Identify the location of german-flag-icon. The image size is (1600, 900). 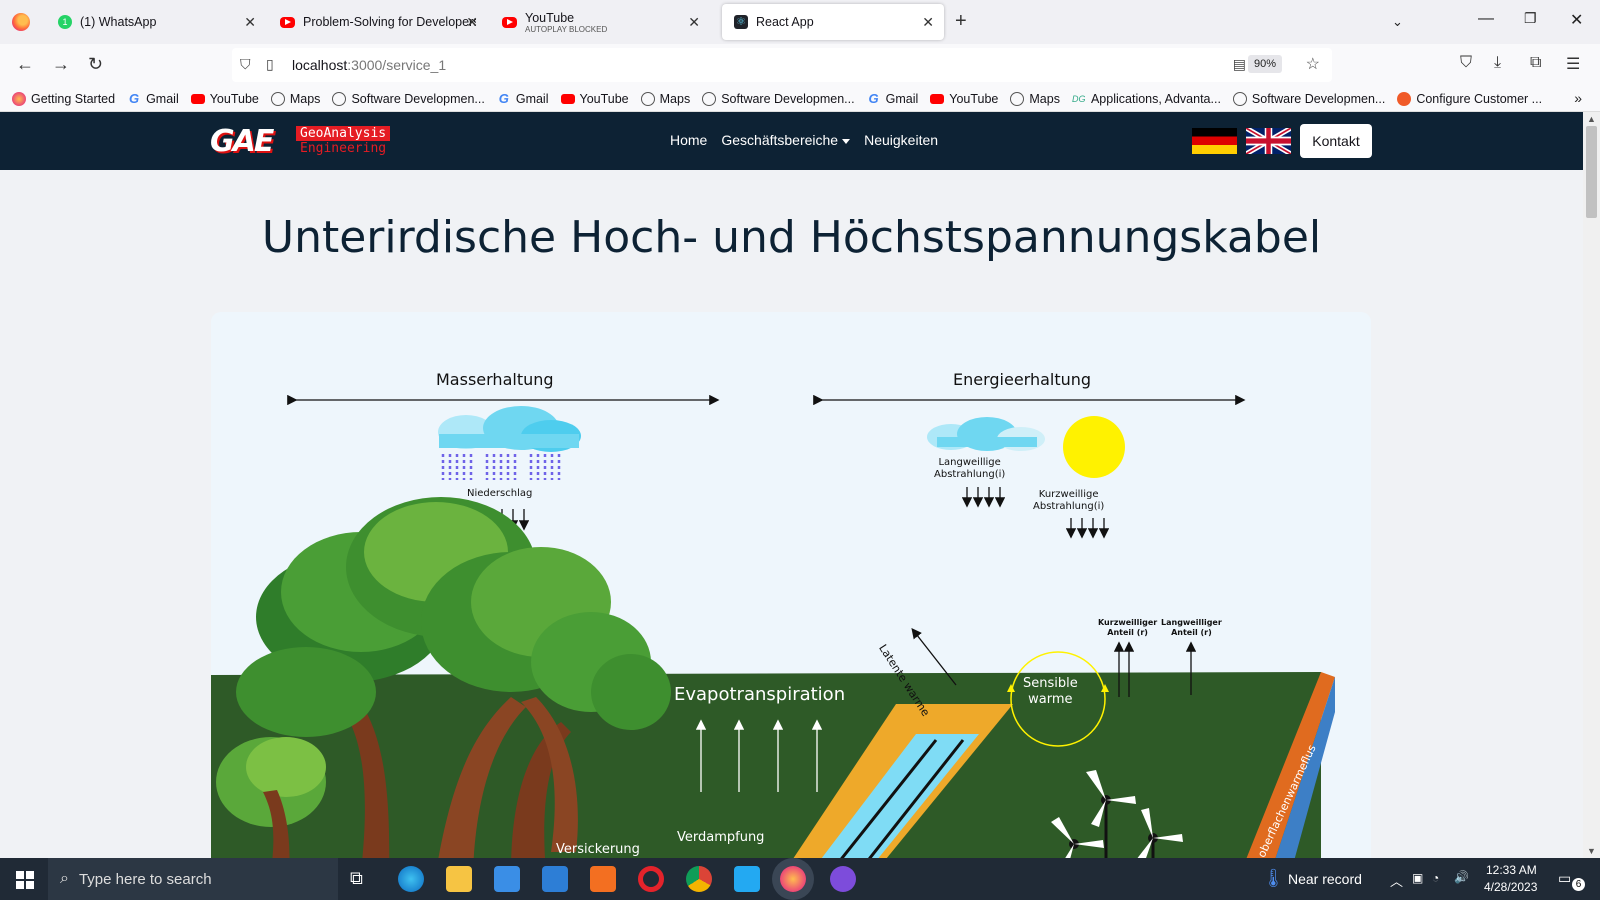
(1214, 141).